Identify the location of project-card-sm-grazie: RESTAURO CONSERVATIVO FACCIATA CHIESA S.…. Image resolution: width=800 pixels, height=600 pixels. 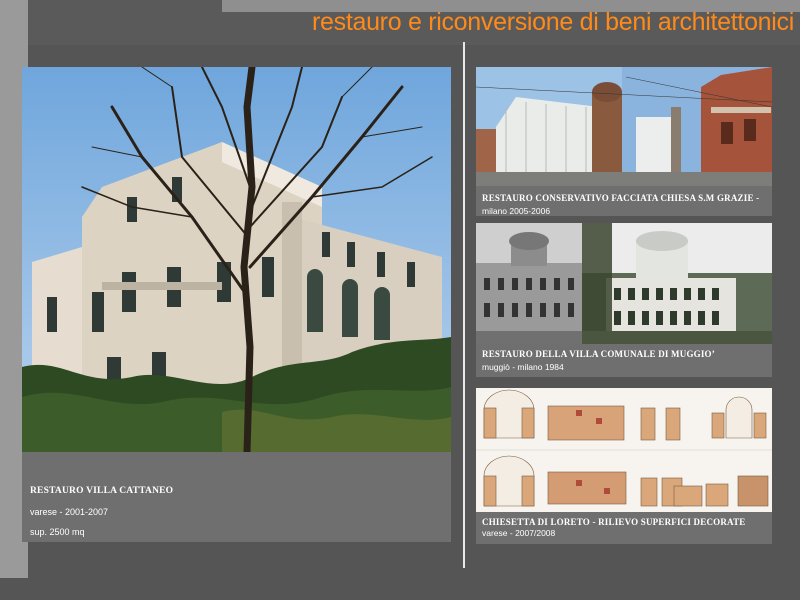
(624, 141).